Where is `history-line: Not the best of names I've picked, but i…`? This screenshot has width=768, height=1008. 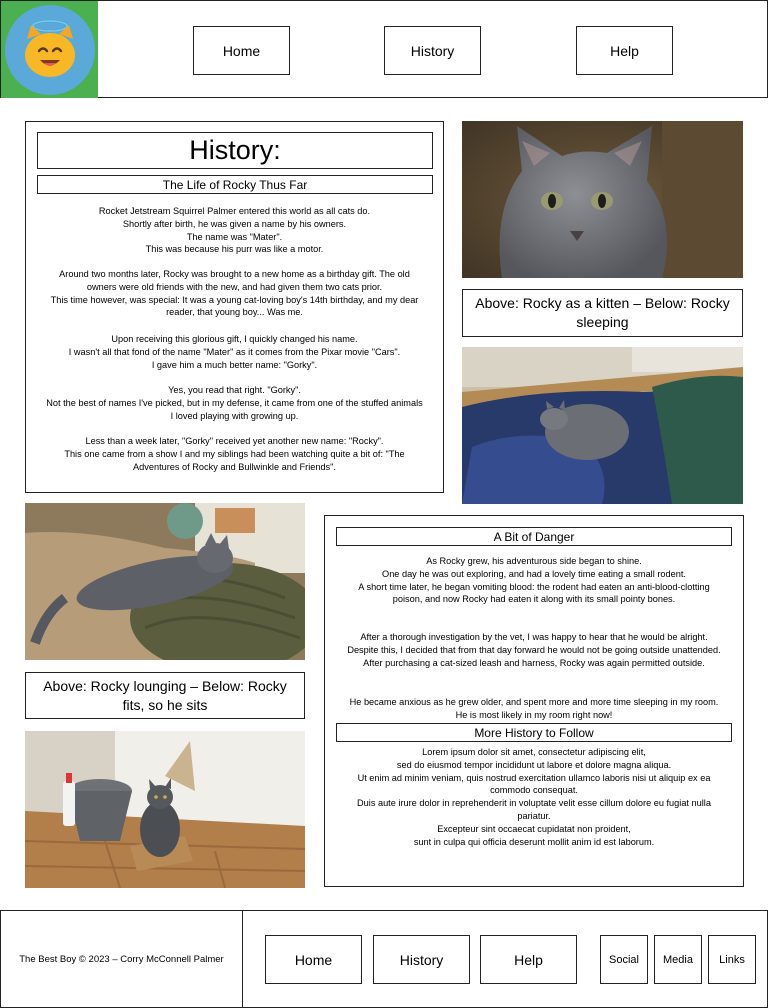 history-line: Not the best of names I've picked, but i… is located at coordinates (234, 402).